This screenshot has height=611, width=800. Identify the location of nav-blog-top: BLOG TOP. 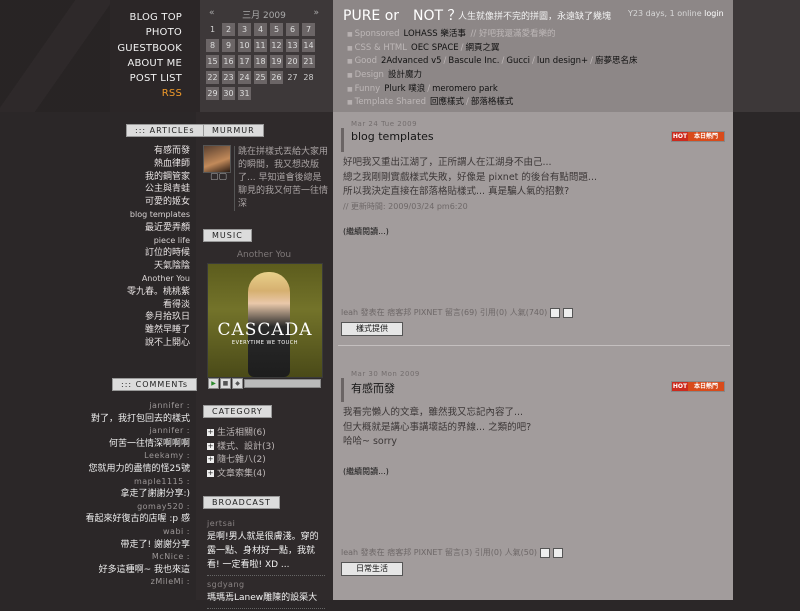
(141, 17).